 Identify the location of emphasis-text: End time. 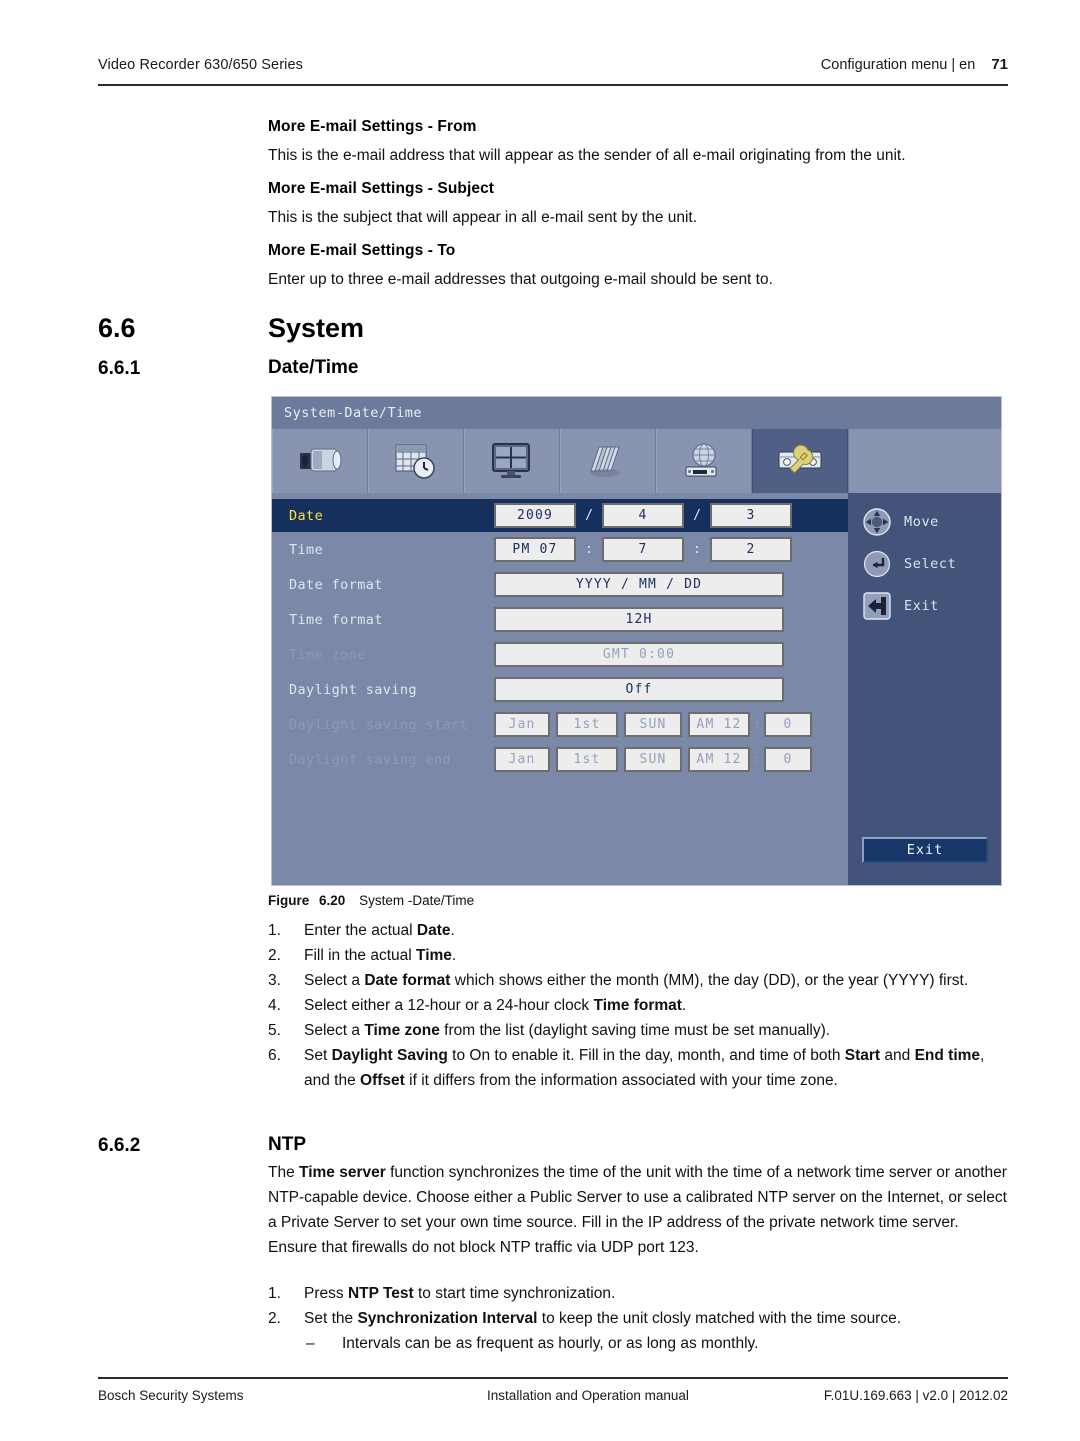
(947, 1055).